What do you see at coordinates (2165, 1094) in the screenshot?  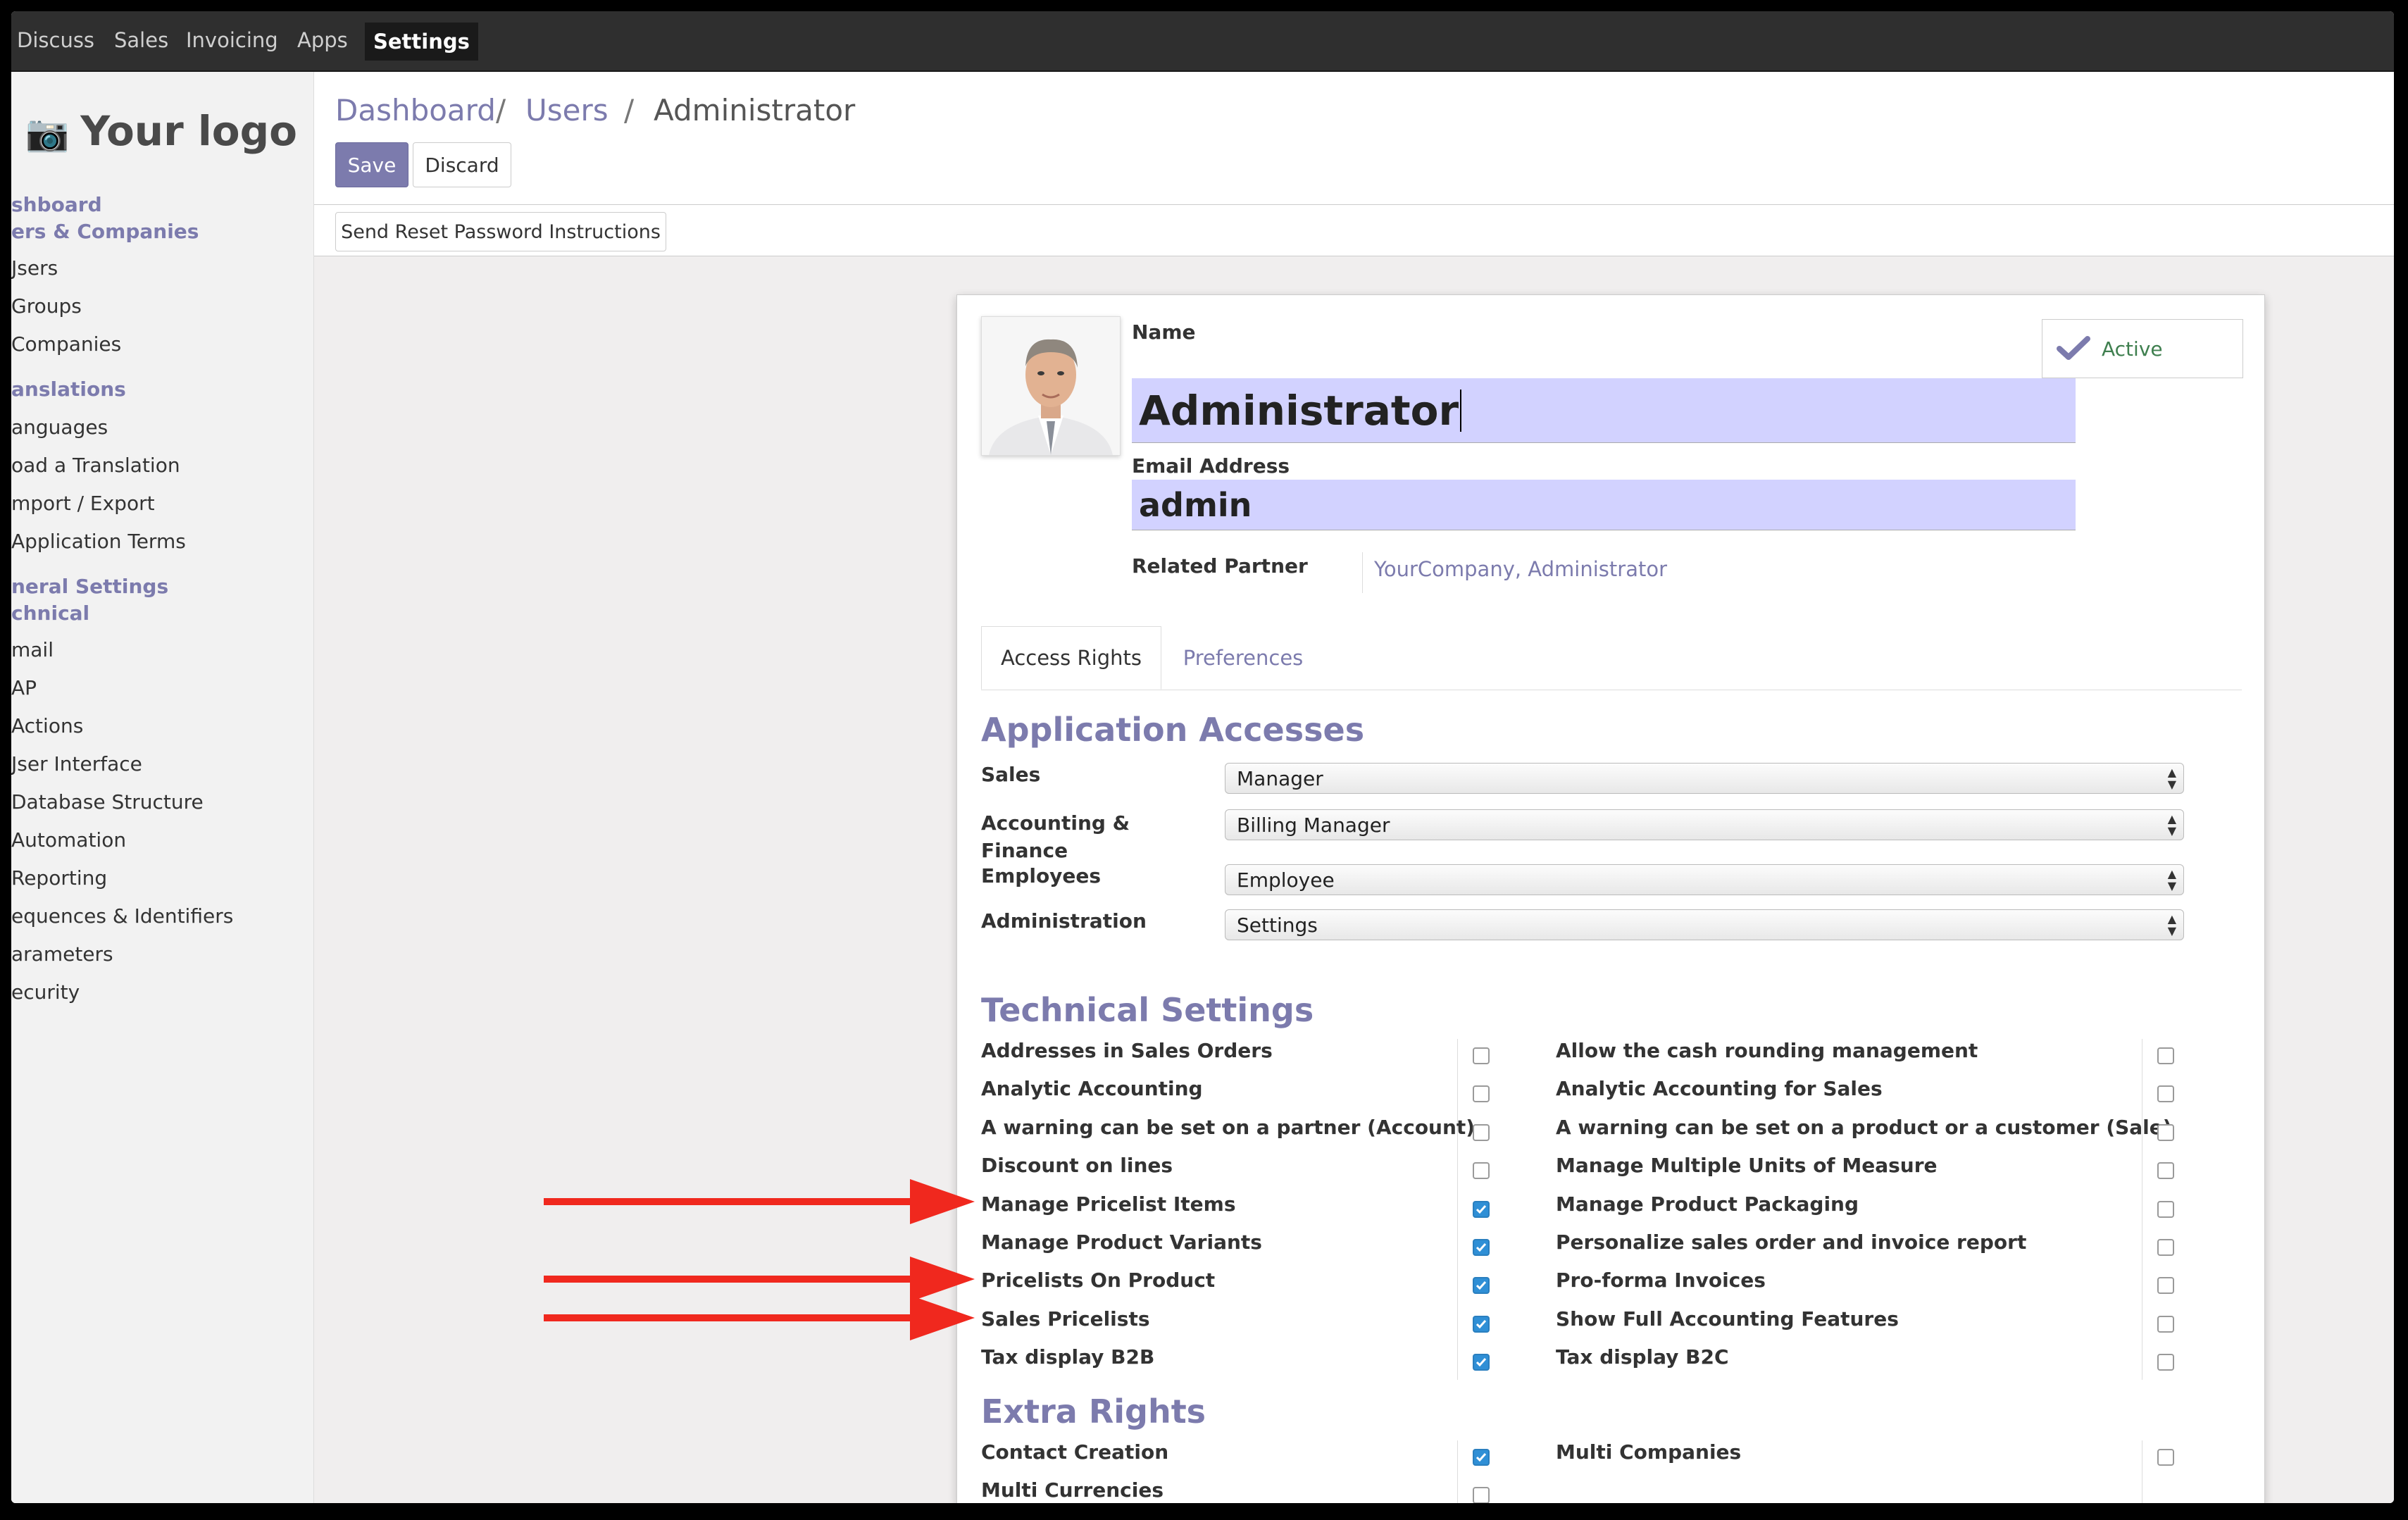 I see `checkbox-analytic-accounting-for-sales` at bounding box center [2165, 1094].